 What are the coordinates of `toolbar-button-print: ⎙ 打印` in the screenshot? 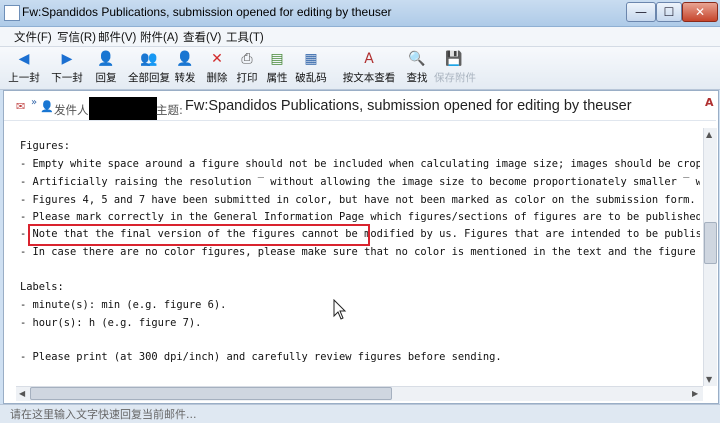 It's located at (247, 68).